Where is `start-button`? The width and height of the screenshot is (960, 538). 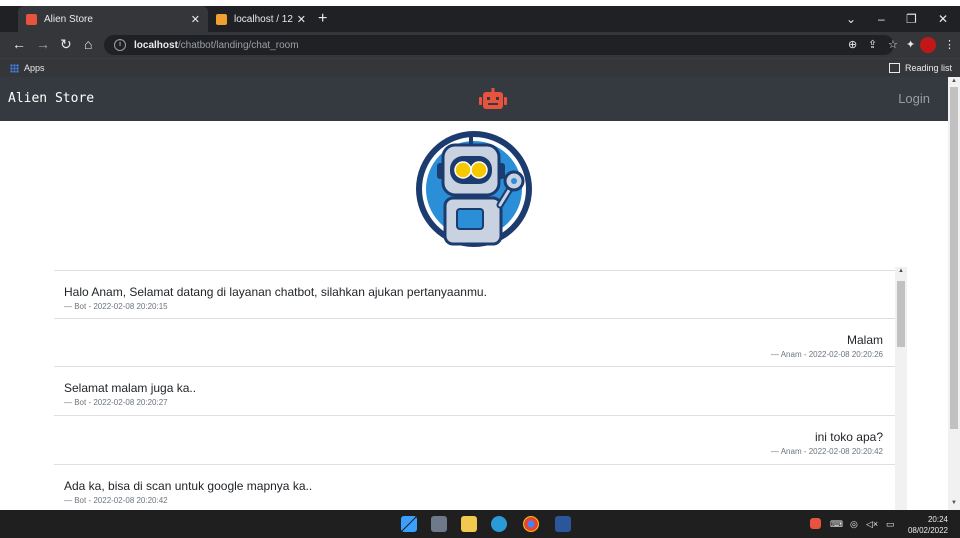
start-button is located at coordinates (409, 524).